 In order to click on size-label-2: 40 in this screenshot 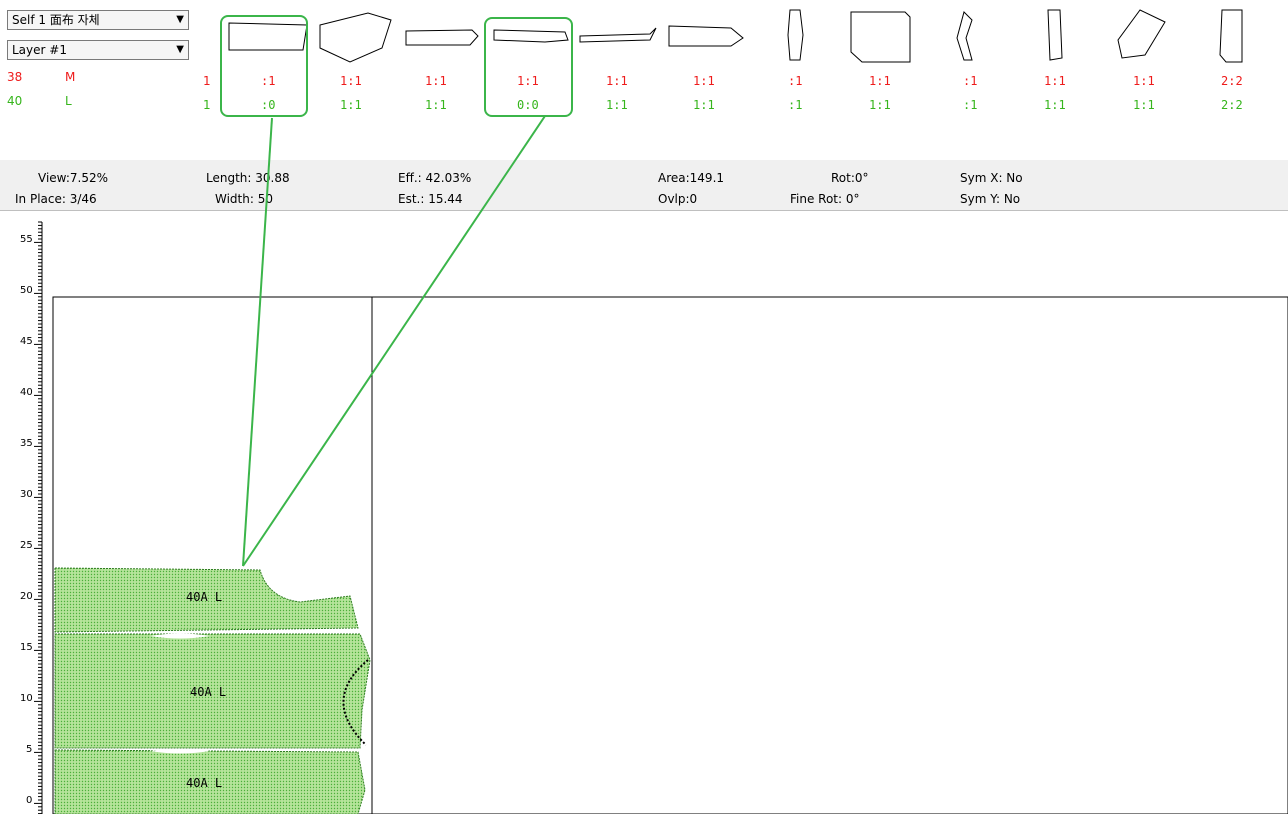, I will do `click(15, 101)`.